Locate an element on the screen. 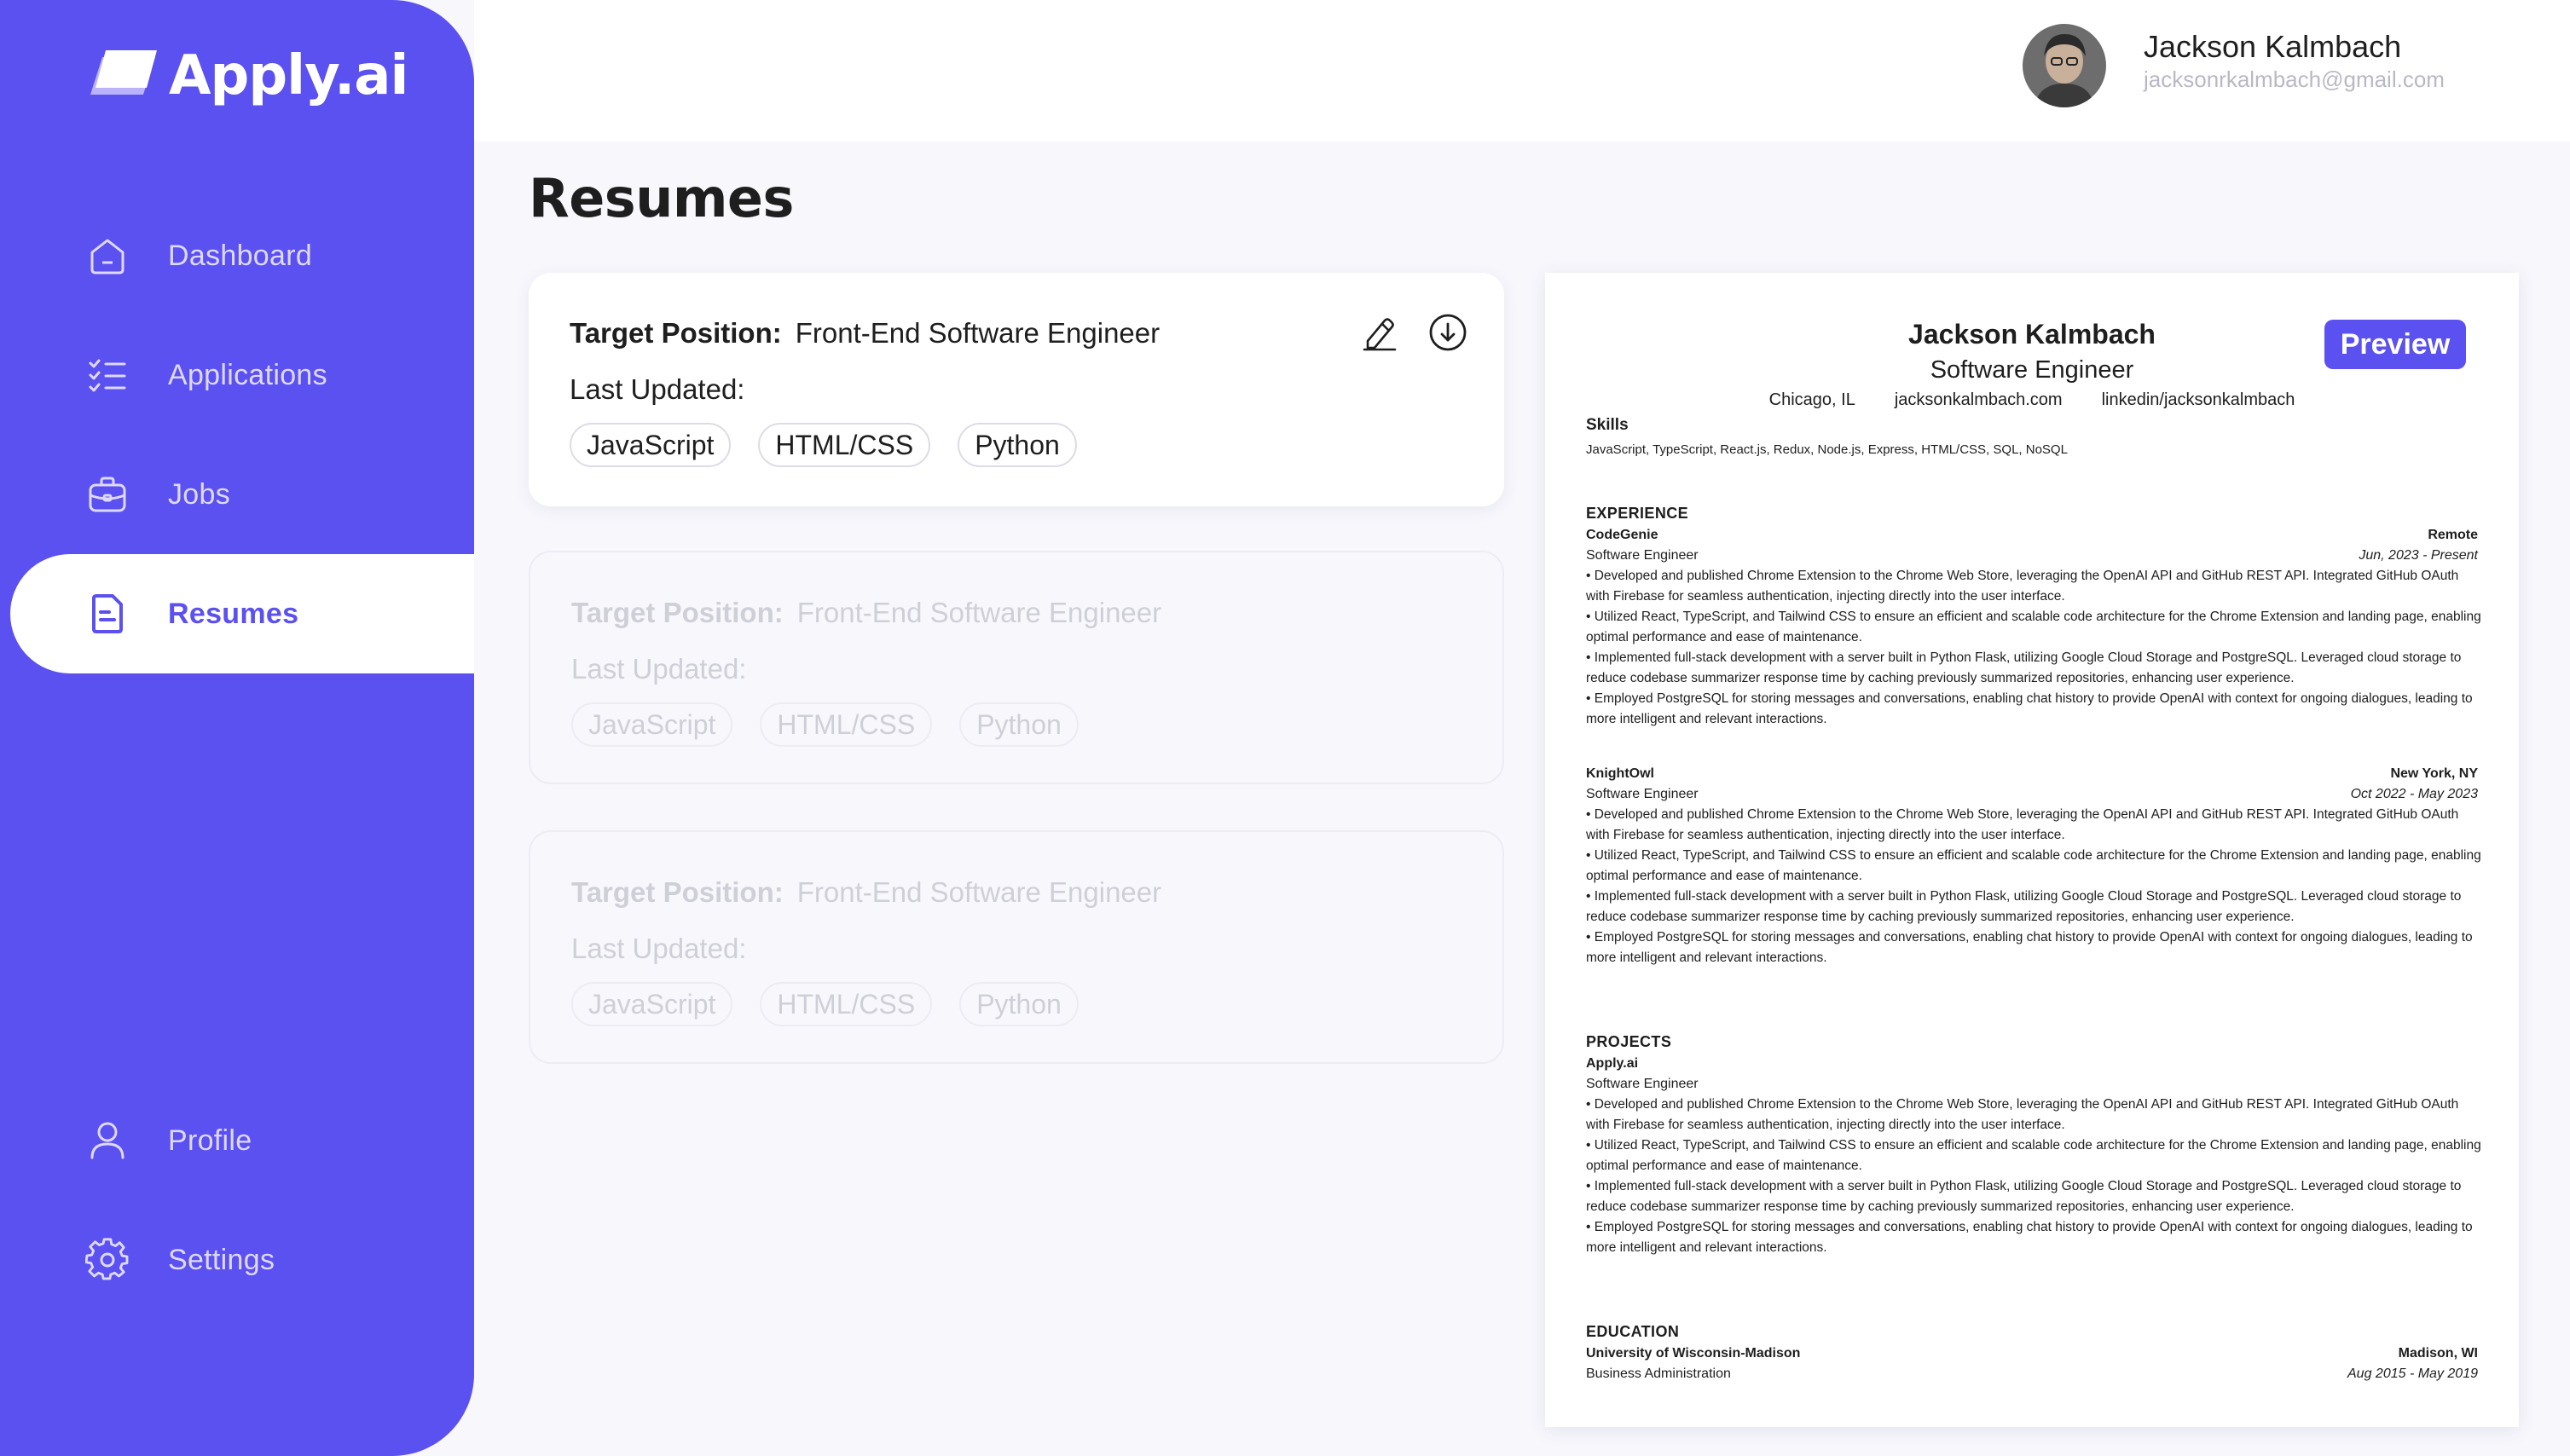 The image size is (2570, 1456). experience-heading: EXPERIENCE is located at coordinates (1637, 513).